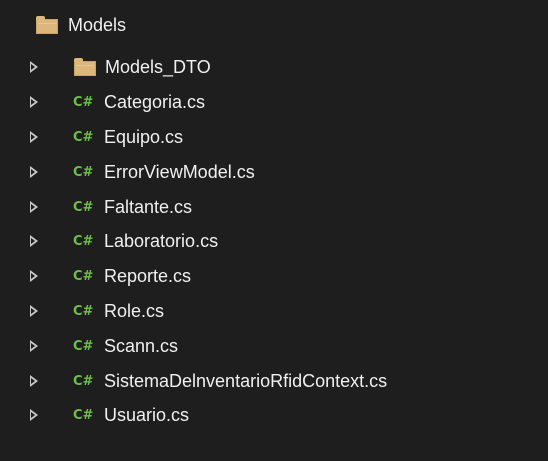  I want to click on tree-node-file: C# Role.cs, so click(274, 311).